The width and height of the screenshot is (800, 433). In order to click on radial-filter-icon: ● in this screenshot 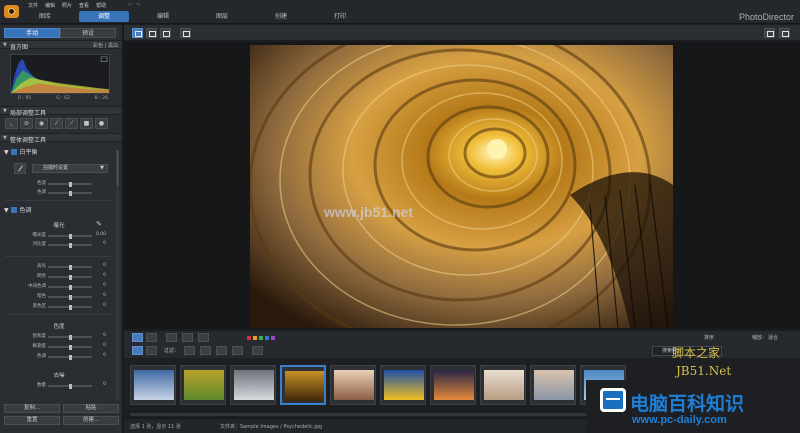, I will do `click(101, 123)`.